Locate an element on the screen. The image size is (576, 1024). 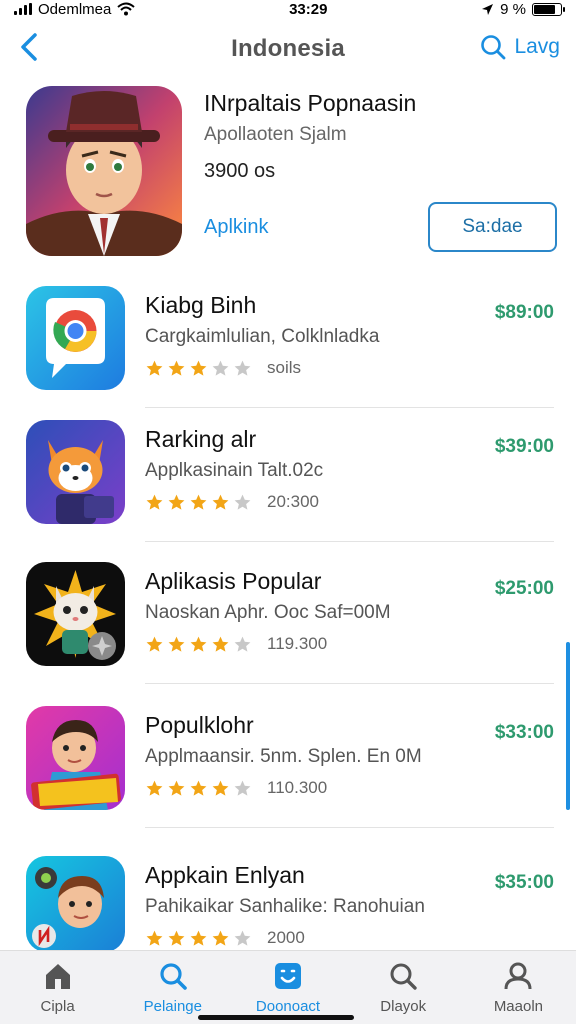
app-title: Aplikasis Popular is located at coordinates (233, 581).